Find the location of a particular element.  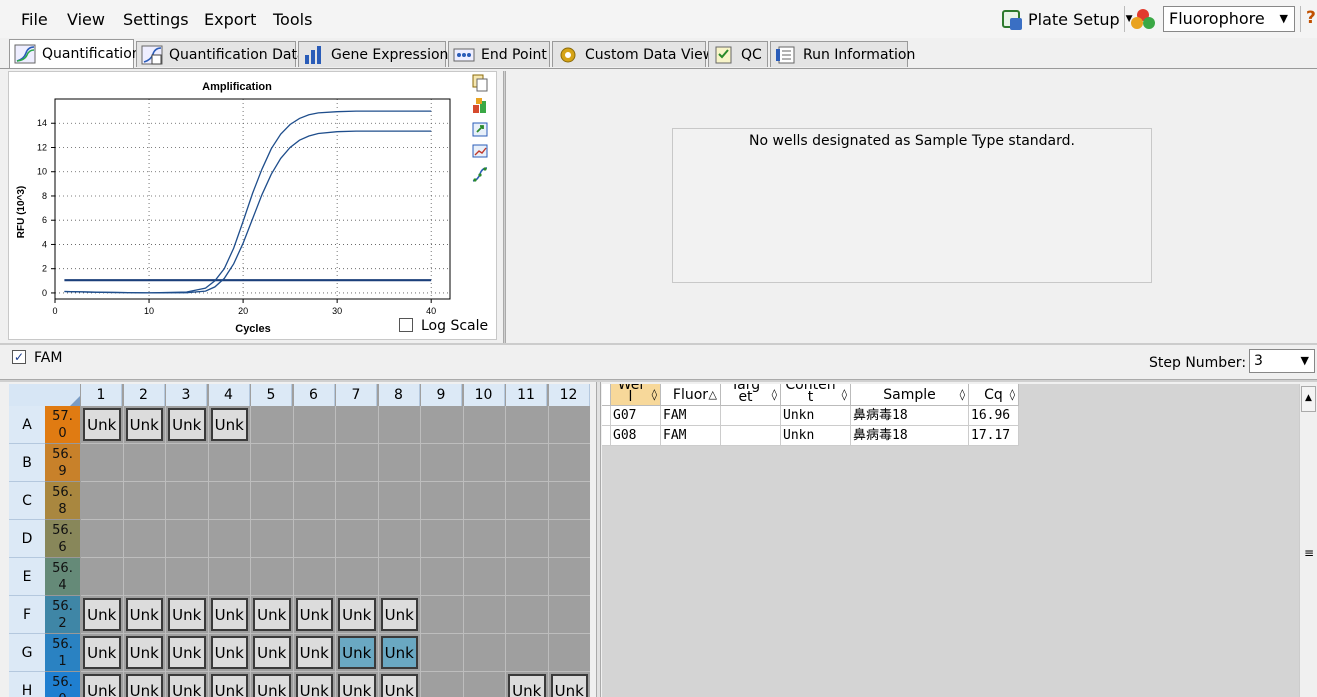

table-column-header: Cq ◊ is located at coordinates (994, 395).